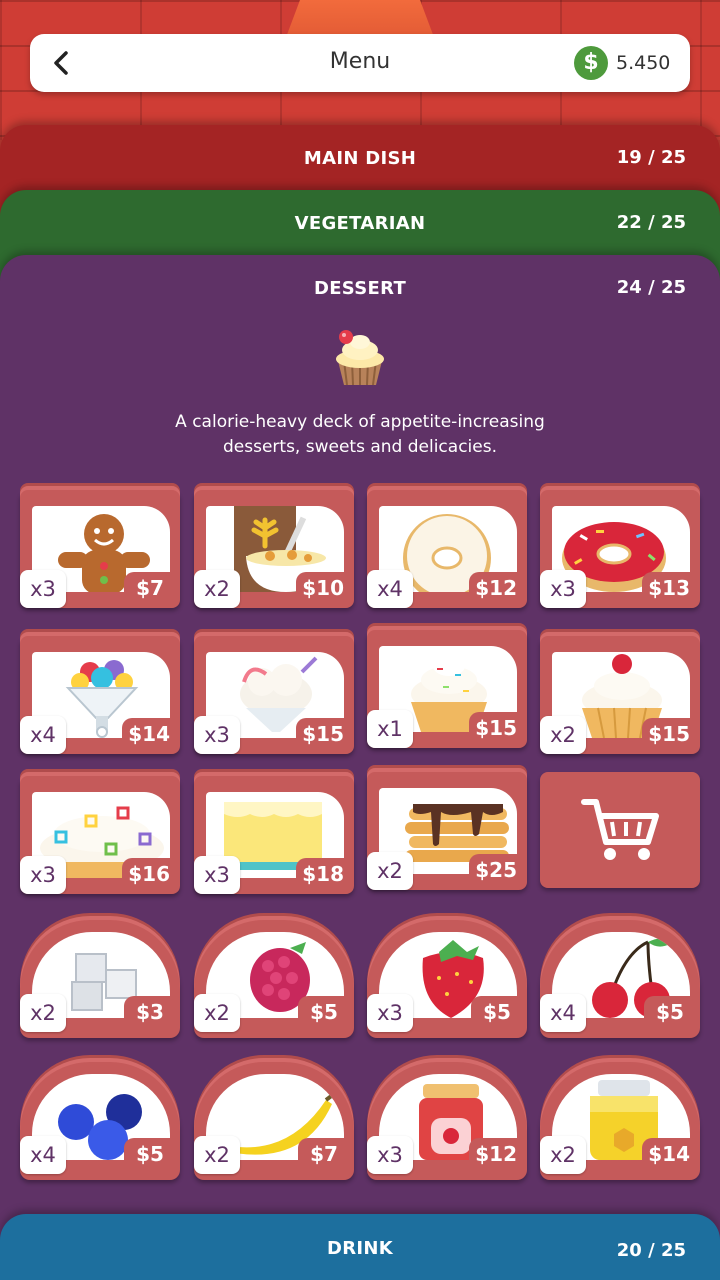 The width and height of the screenshot is (720, 1280). Describe the element at coordinates (323, 588) in the screenshot. I see `card-price: $10` at that location.